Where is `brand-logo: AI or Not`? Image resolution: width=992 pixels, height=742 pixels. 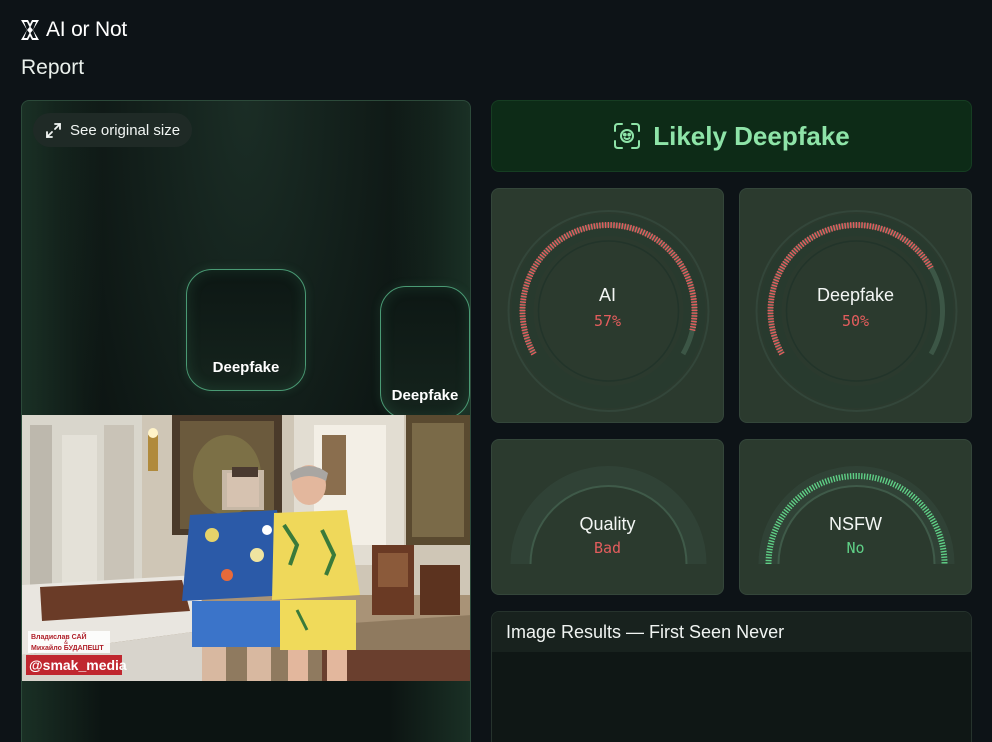
brand-logo: AI or Not is located at coordinates (73, 30).